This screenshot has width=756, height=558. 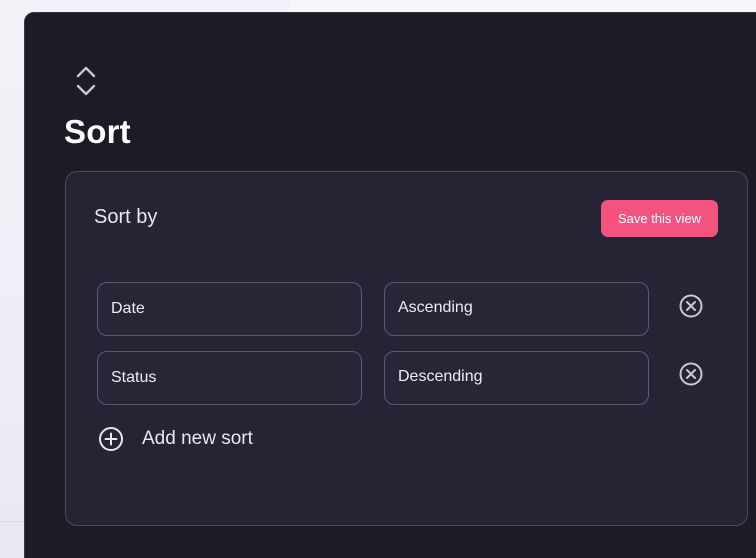 I want to click on sort-by-label: Sort by, so click(x=126, y=217).